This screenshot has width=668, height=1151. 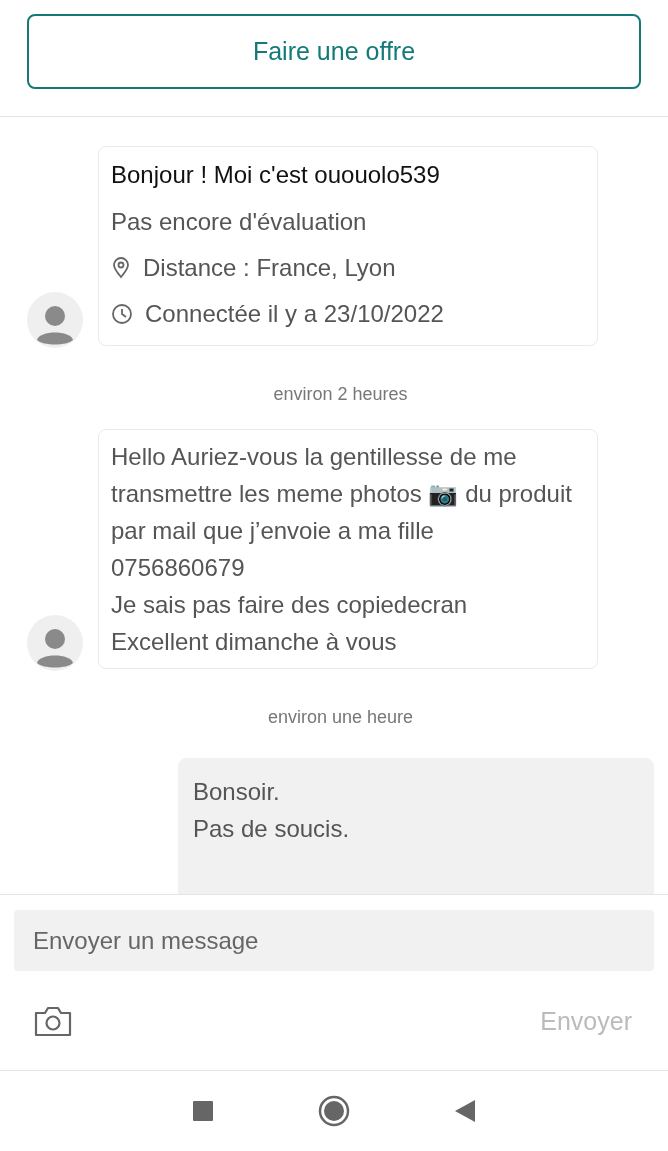 I want to click on message-text: Bonsoir., so click(x=237, y=792).